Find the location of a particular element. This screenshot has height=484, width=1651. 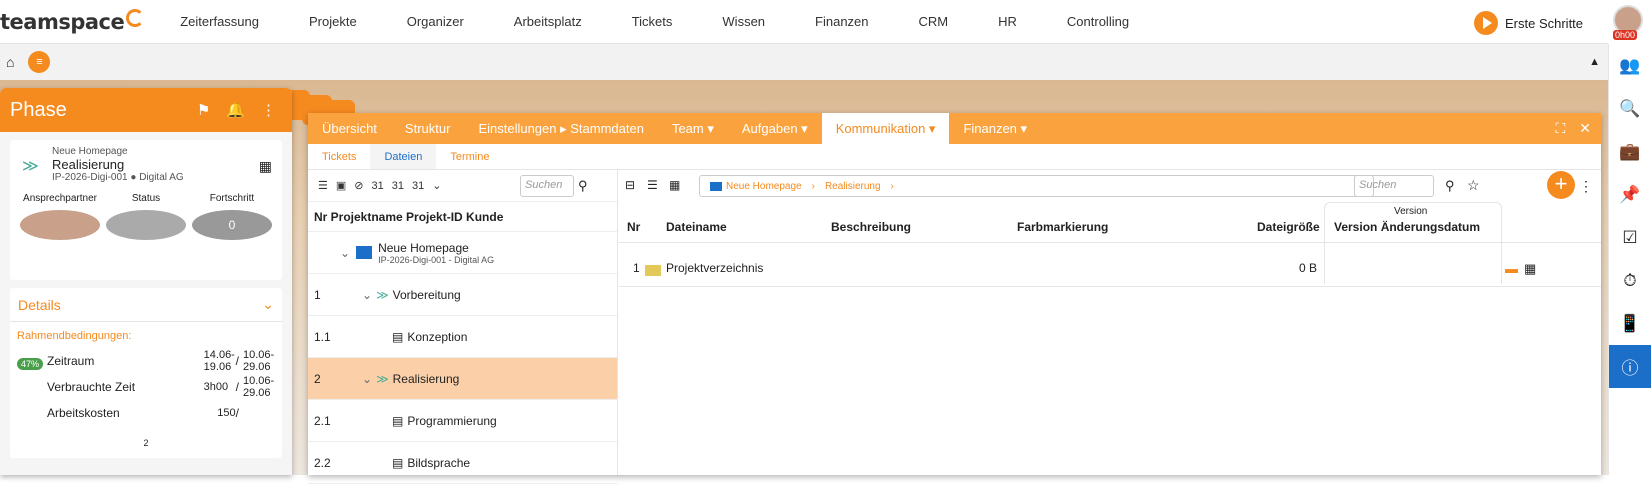

progress-pill: 47% is located at coordinates (30, 364).